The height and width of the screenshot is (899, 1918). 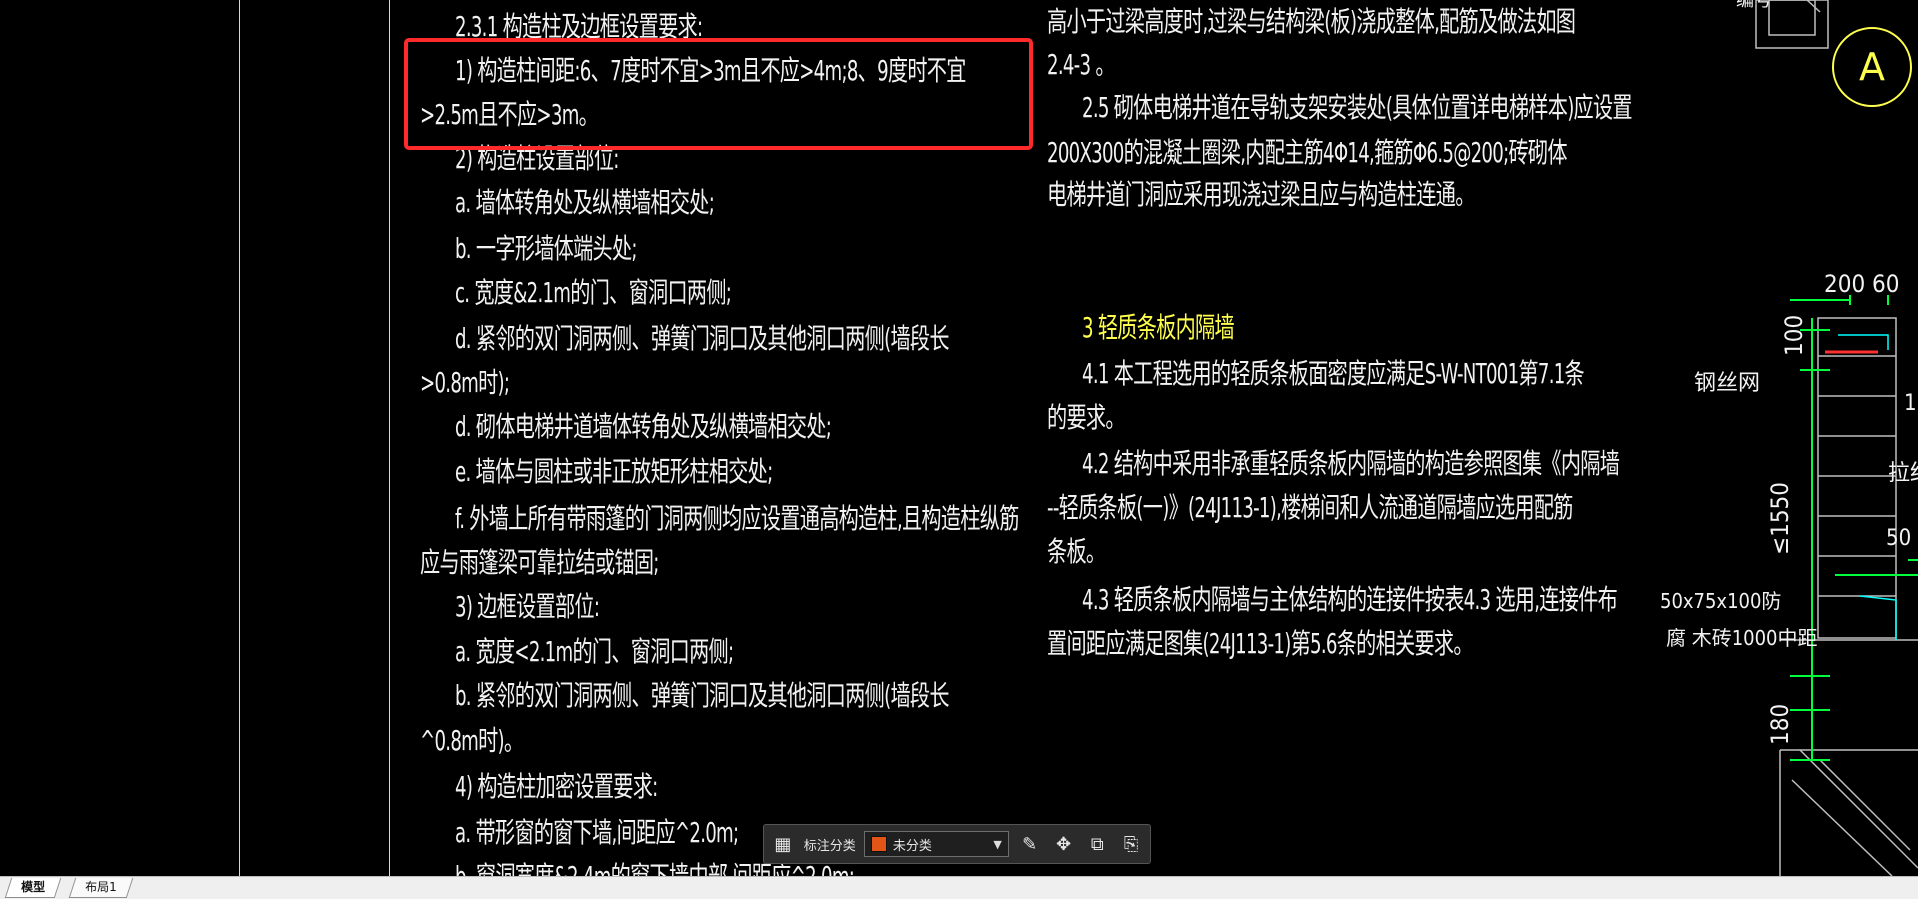 I want to click on left-text-line: 4) 构造柱加密设置要求:, so click(x=556, y=786).